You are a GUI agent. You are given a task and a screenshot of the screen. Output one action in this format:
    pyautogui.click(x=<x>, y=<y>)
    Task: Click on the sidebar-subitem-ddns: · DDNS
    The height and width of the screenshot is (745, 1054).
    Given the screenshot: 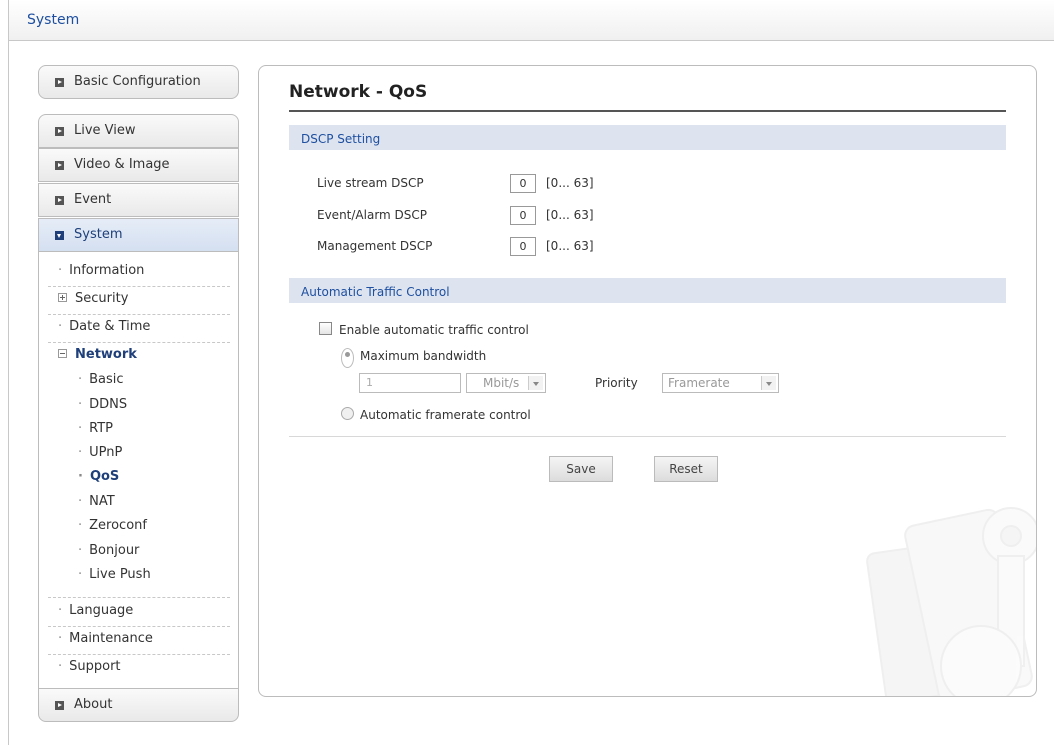 What is the action you would take?
    pyautogui.click(x=102, y=404)
    